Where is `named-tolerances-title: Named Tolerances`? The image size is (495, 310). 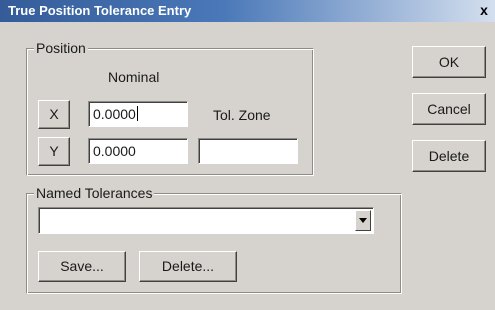
named-tolerances-title: Named Tolerances is located at coordinates (94, 193).